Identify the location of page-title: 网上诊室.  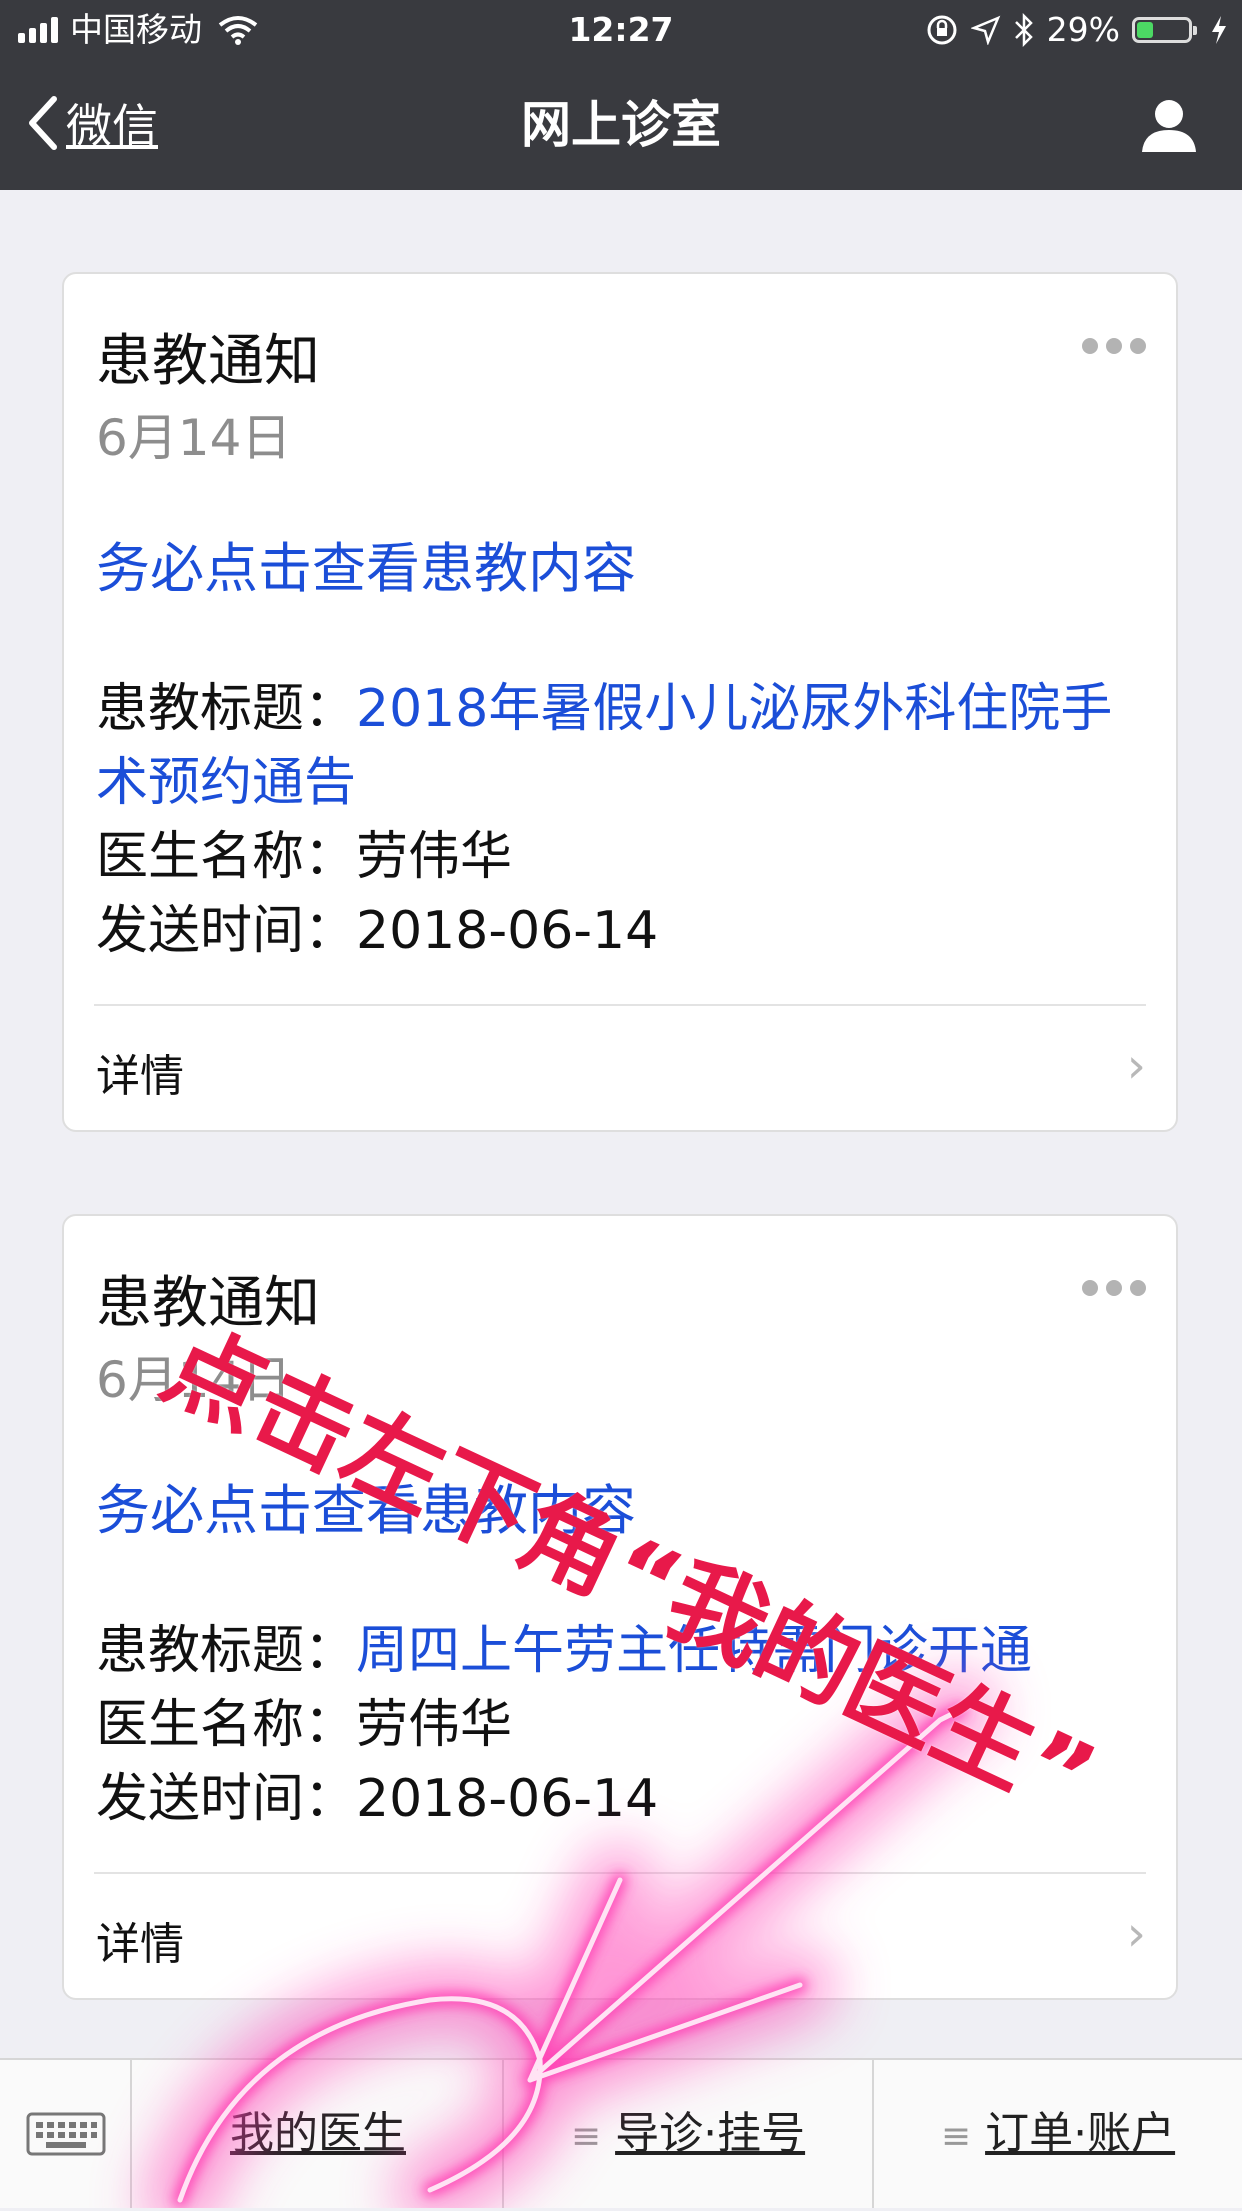
(621, 125).